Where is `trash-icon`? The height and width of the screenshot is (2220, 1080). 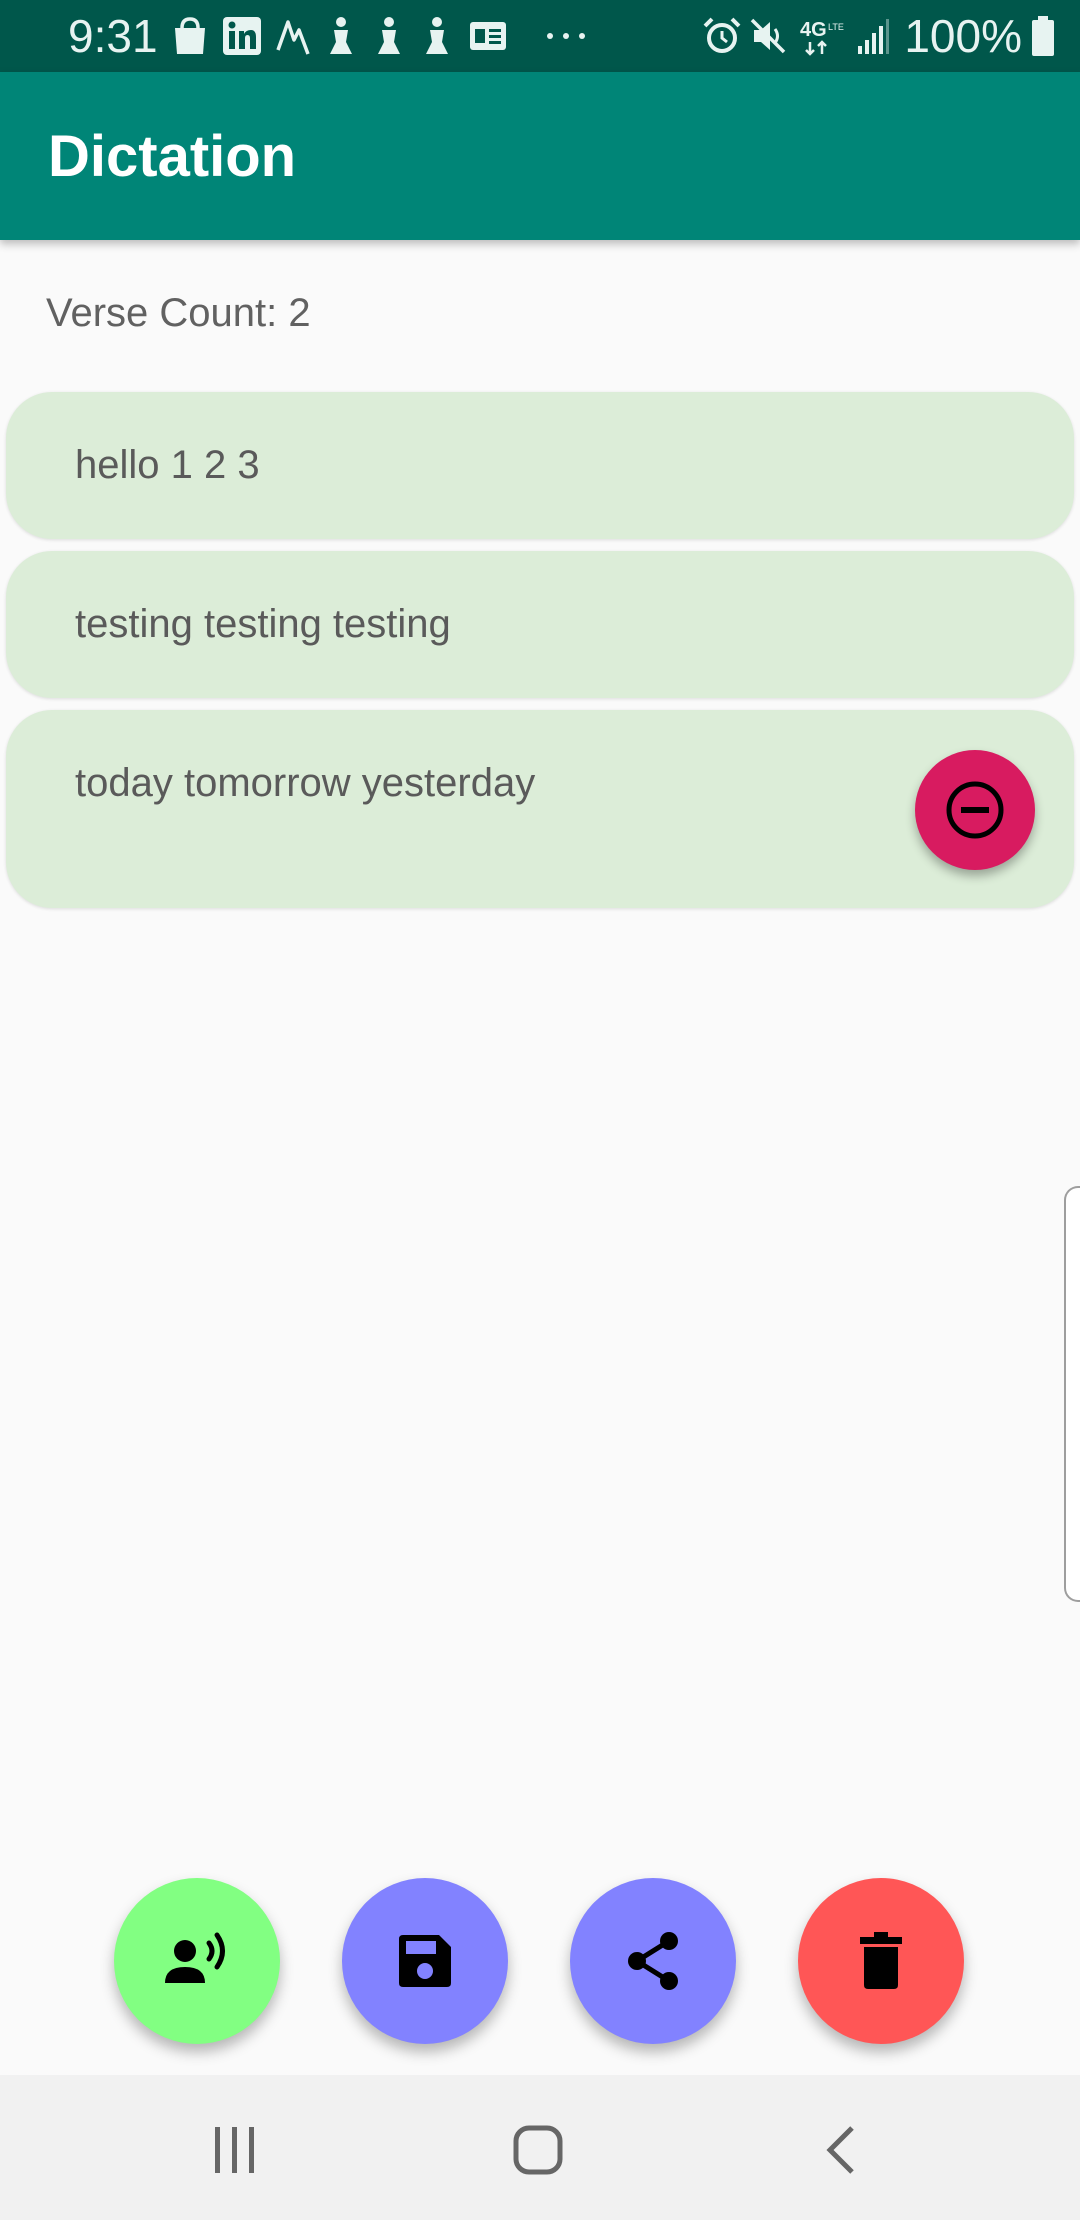
trash-icon is located at coordinates (881, 1960).